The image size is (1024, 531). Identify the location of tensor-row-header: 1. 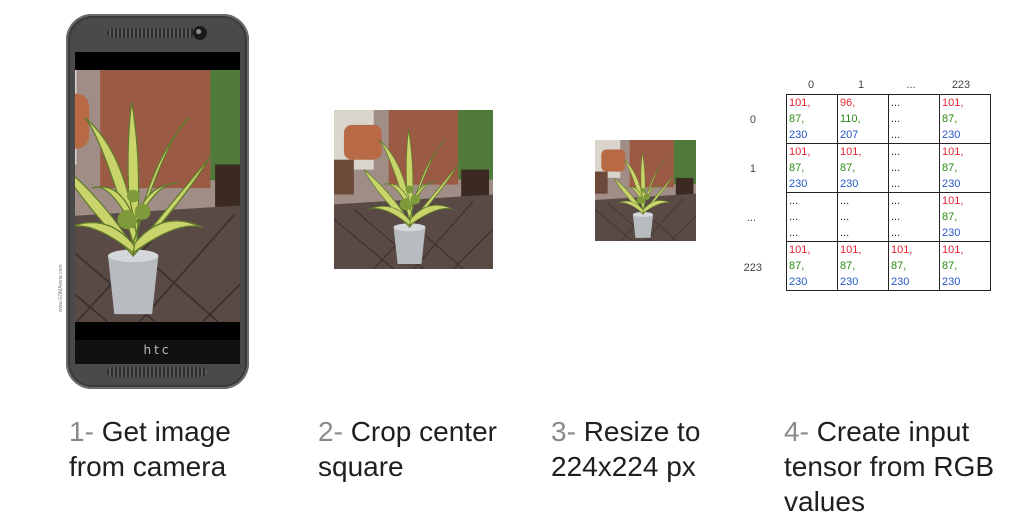
(752, 169).